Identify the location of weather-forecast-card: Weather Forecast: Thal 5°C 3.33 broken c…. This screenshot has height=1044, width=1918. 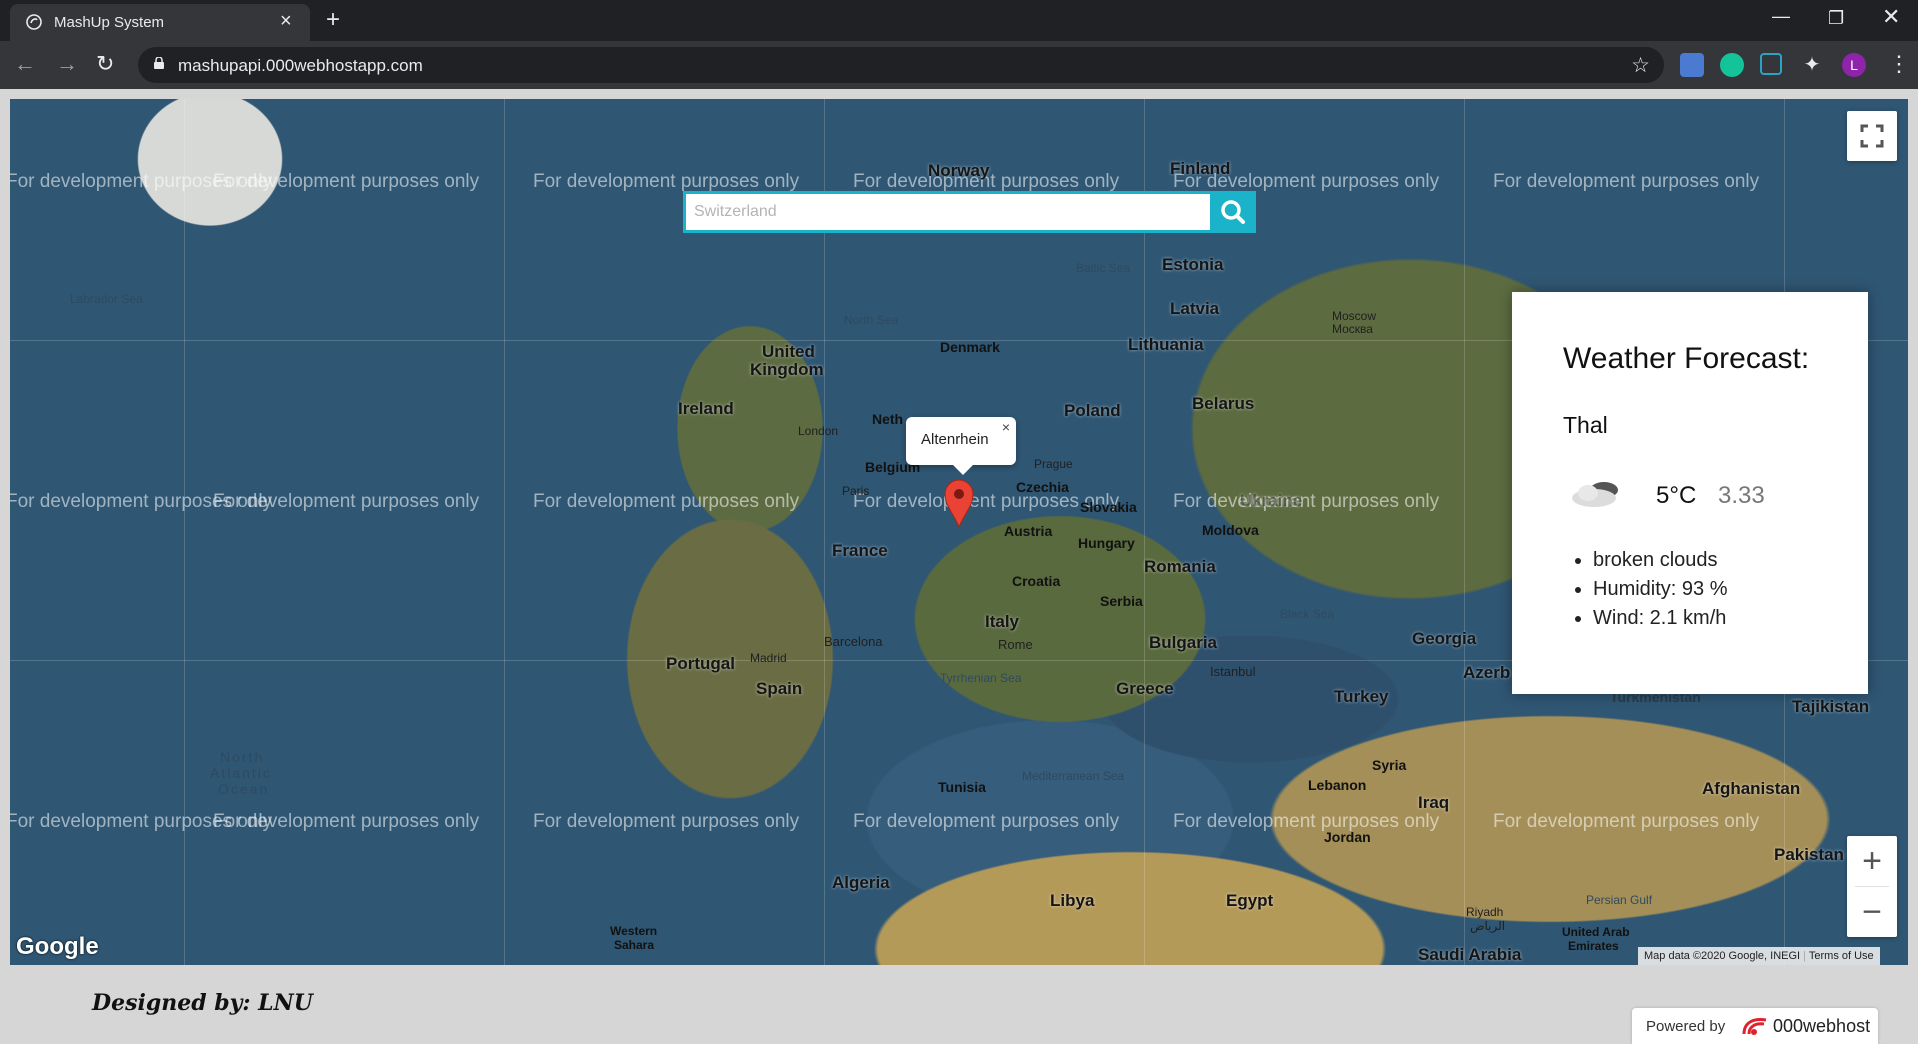
(1690, 493).